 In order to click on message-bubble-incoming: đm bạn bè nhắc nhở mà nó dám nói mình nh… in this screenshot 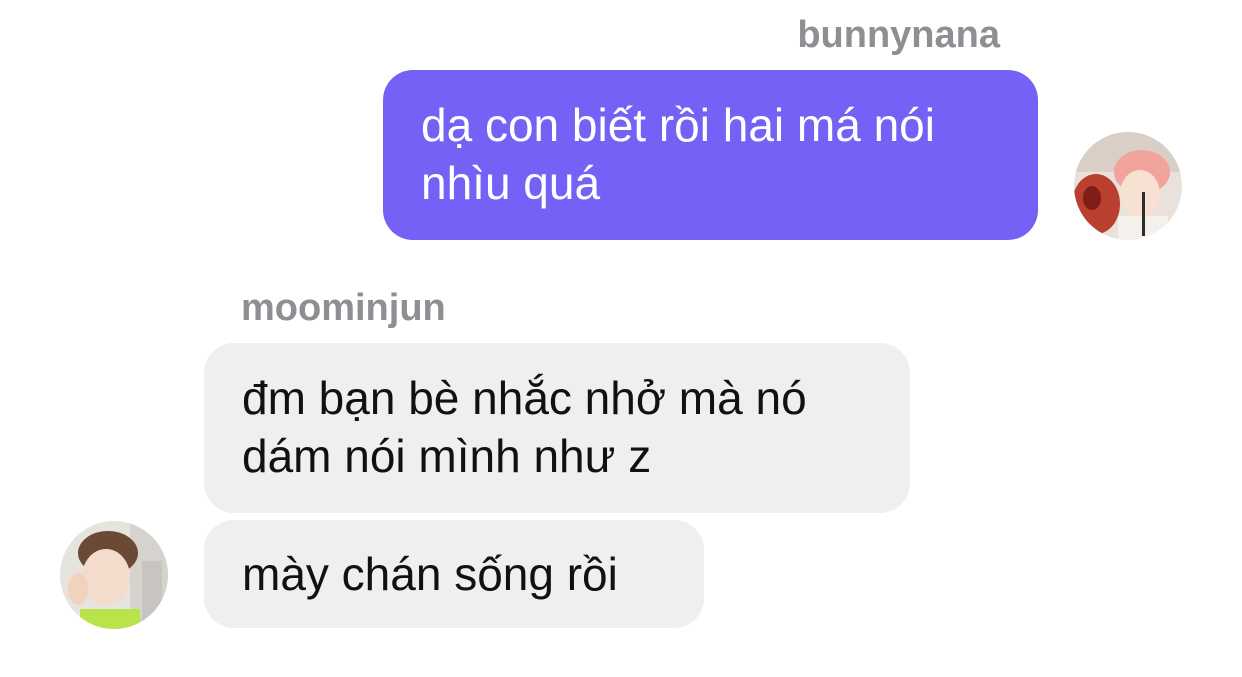, I will do `click(557, 428)`.